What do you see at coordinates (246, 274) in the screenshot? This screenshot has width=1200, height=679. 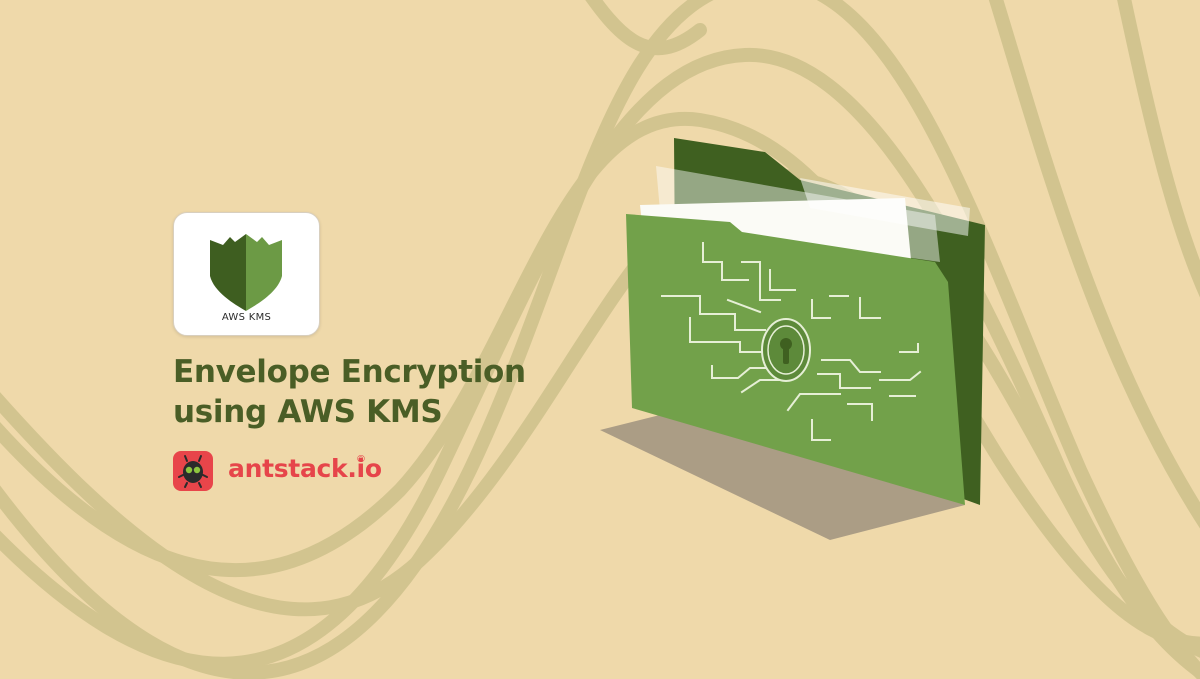 I see `aws-kms-badge: AWS KMS` at bounding box center [246, 274].